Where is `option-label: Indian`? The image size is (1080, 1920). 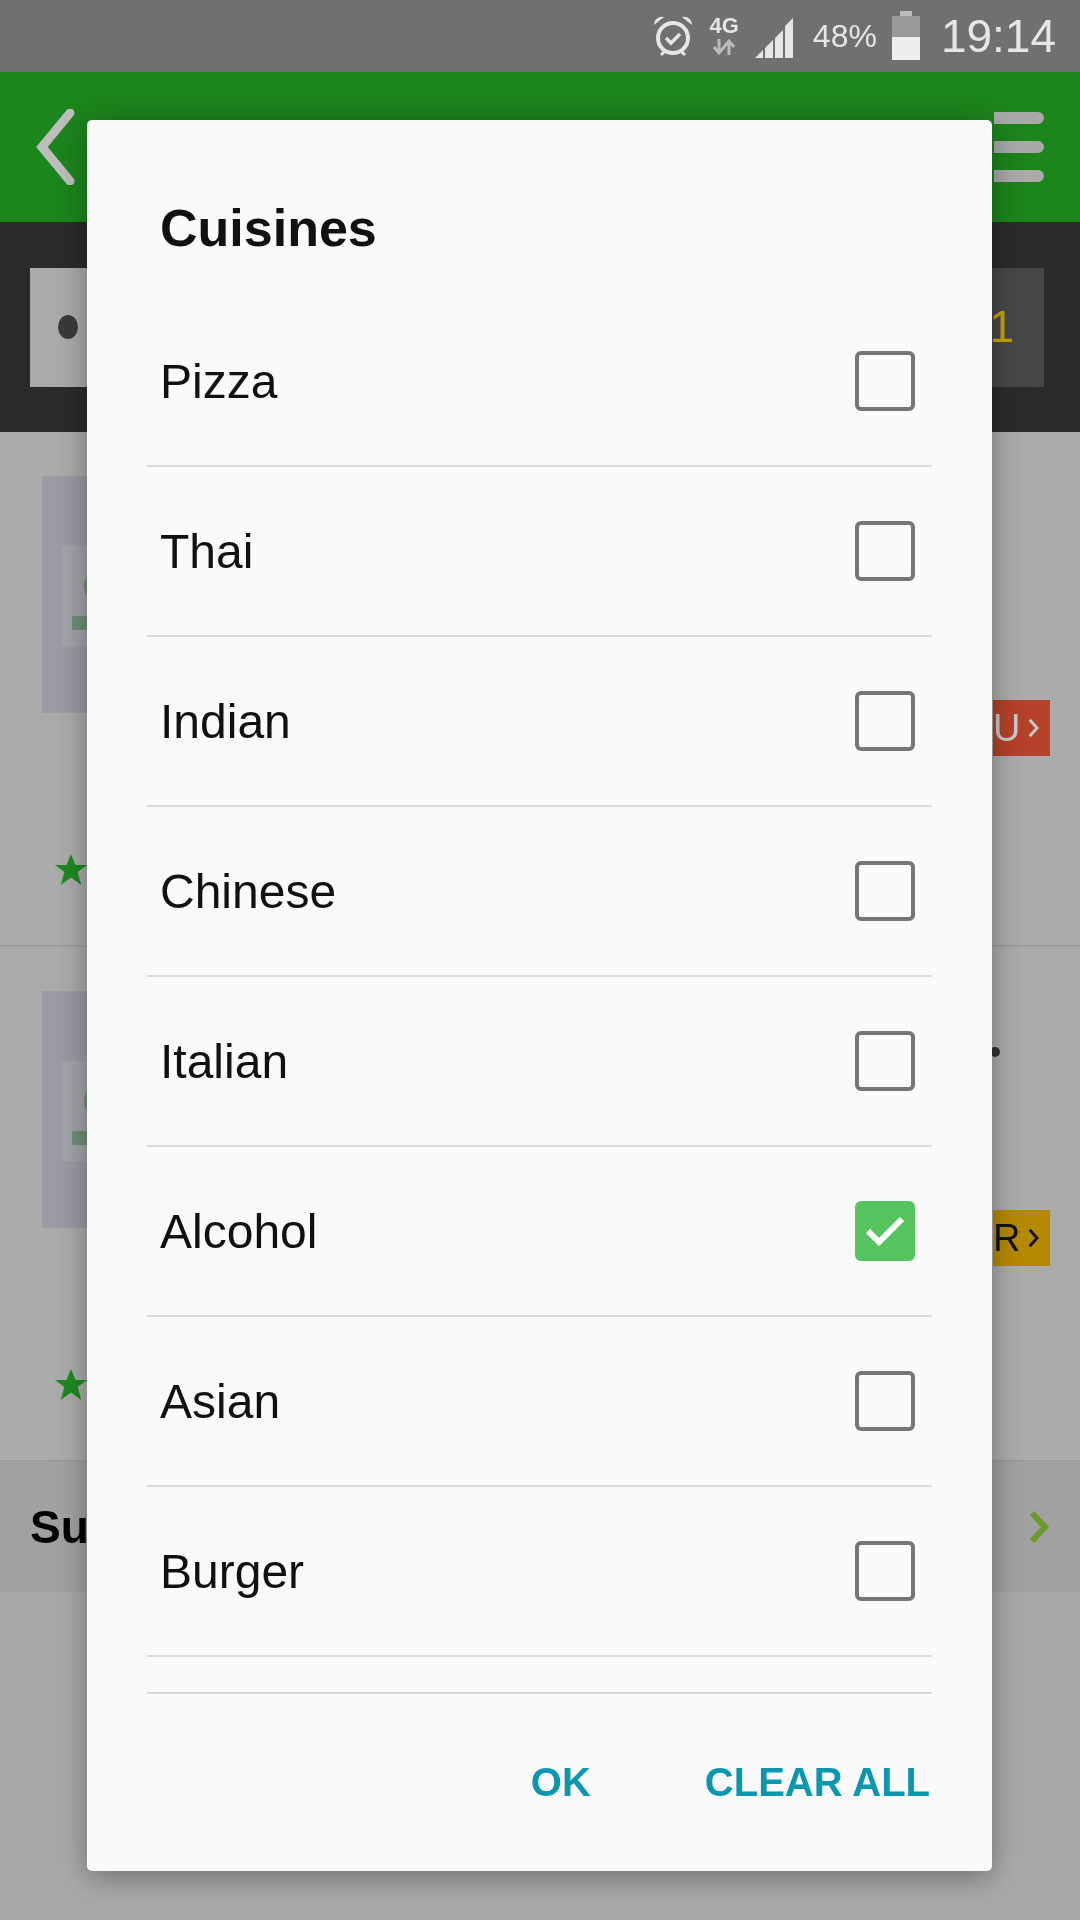
option-label: Indian is located at coordinates (225, 721).